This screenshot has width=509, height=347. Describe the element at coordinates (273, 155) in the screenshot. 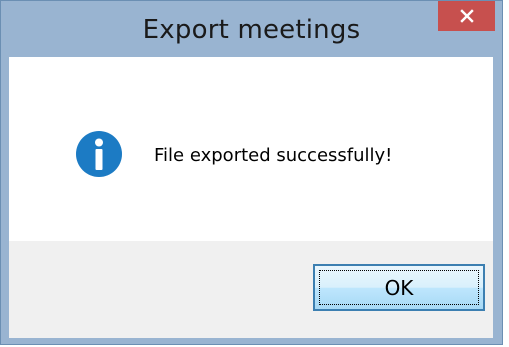

I see `message-text: File exported successfully!` at that location.